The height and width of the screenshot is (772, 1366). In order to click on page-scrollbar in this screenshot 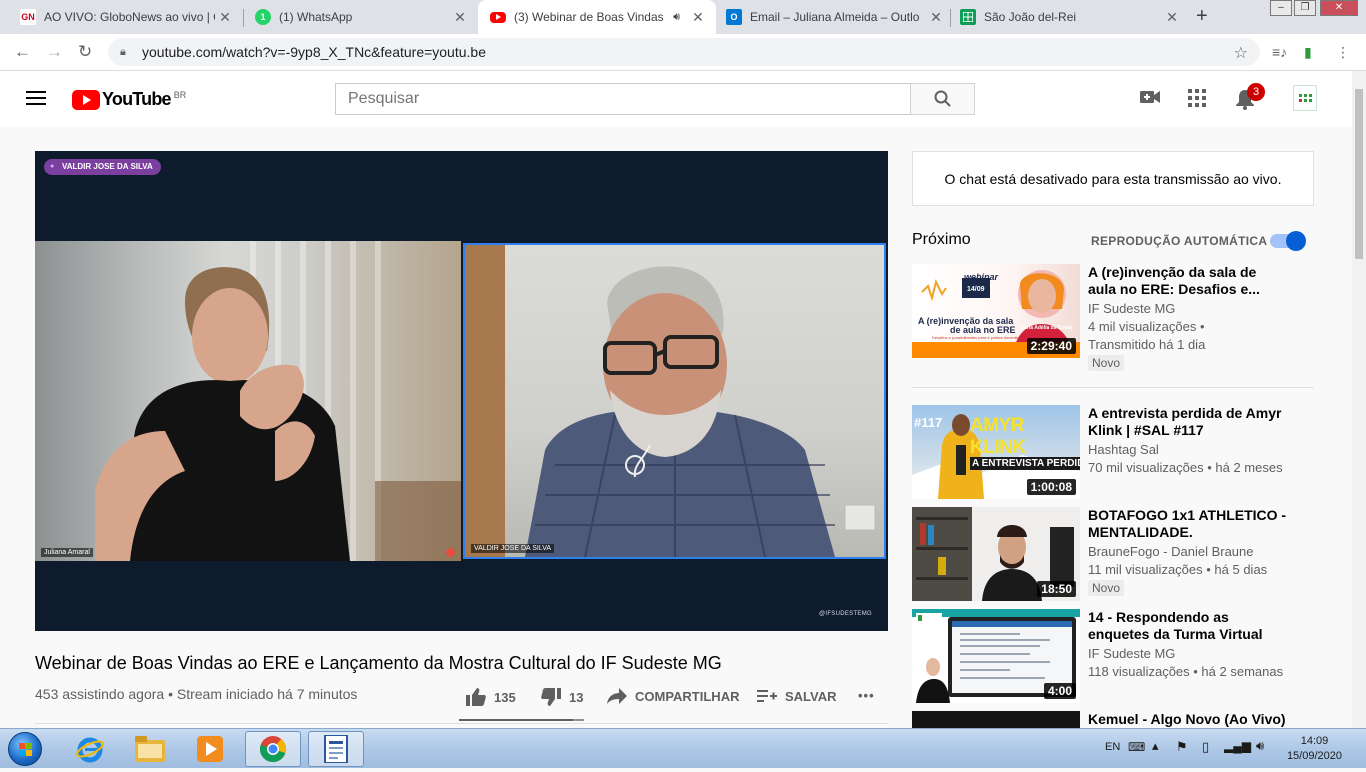, I will do `click(1359, 399)`.